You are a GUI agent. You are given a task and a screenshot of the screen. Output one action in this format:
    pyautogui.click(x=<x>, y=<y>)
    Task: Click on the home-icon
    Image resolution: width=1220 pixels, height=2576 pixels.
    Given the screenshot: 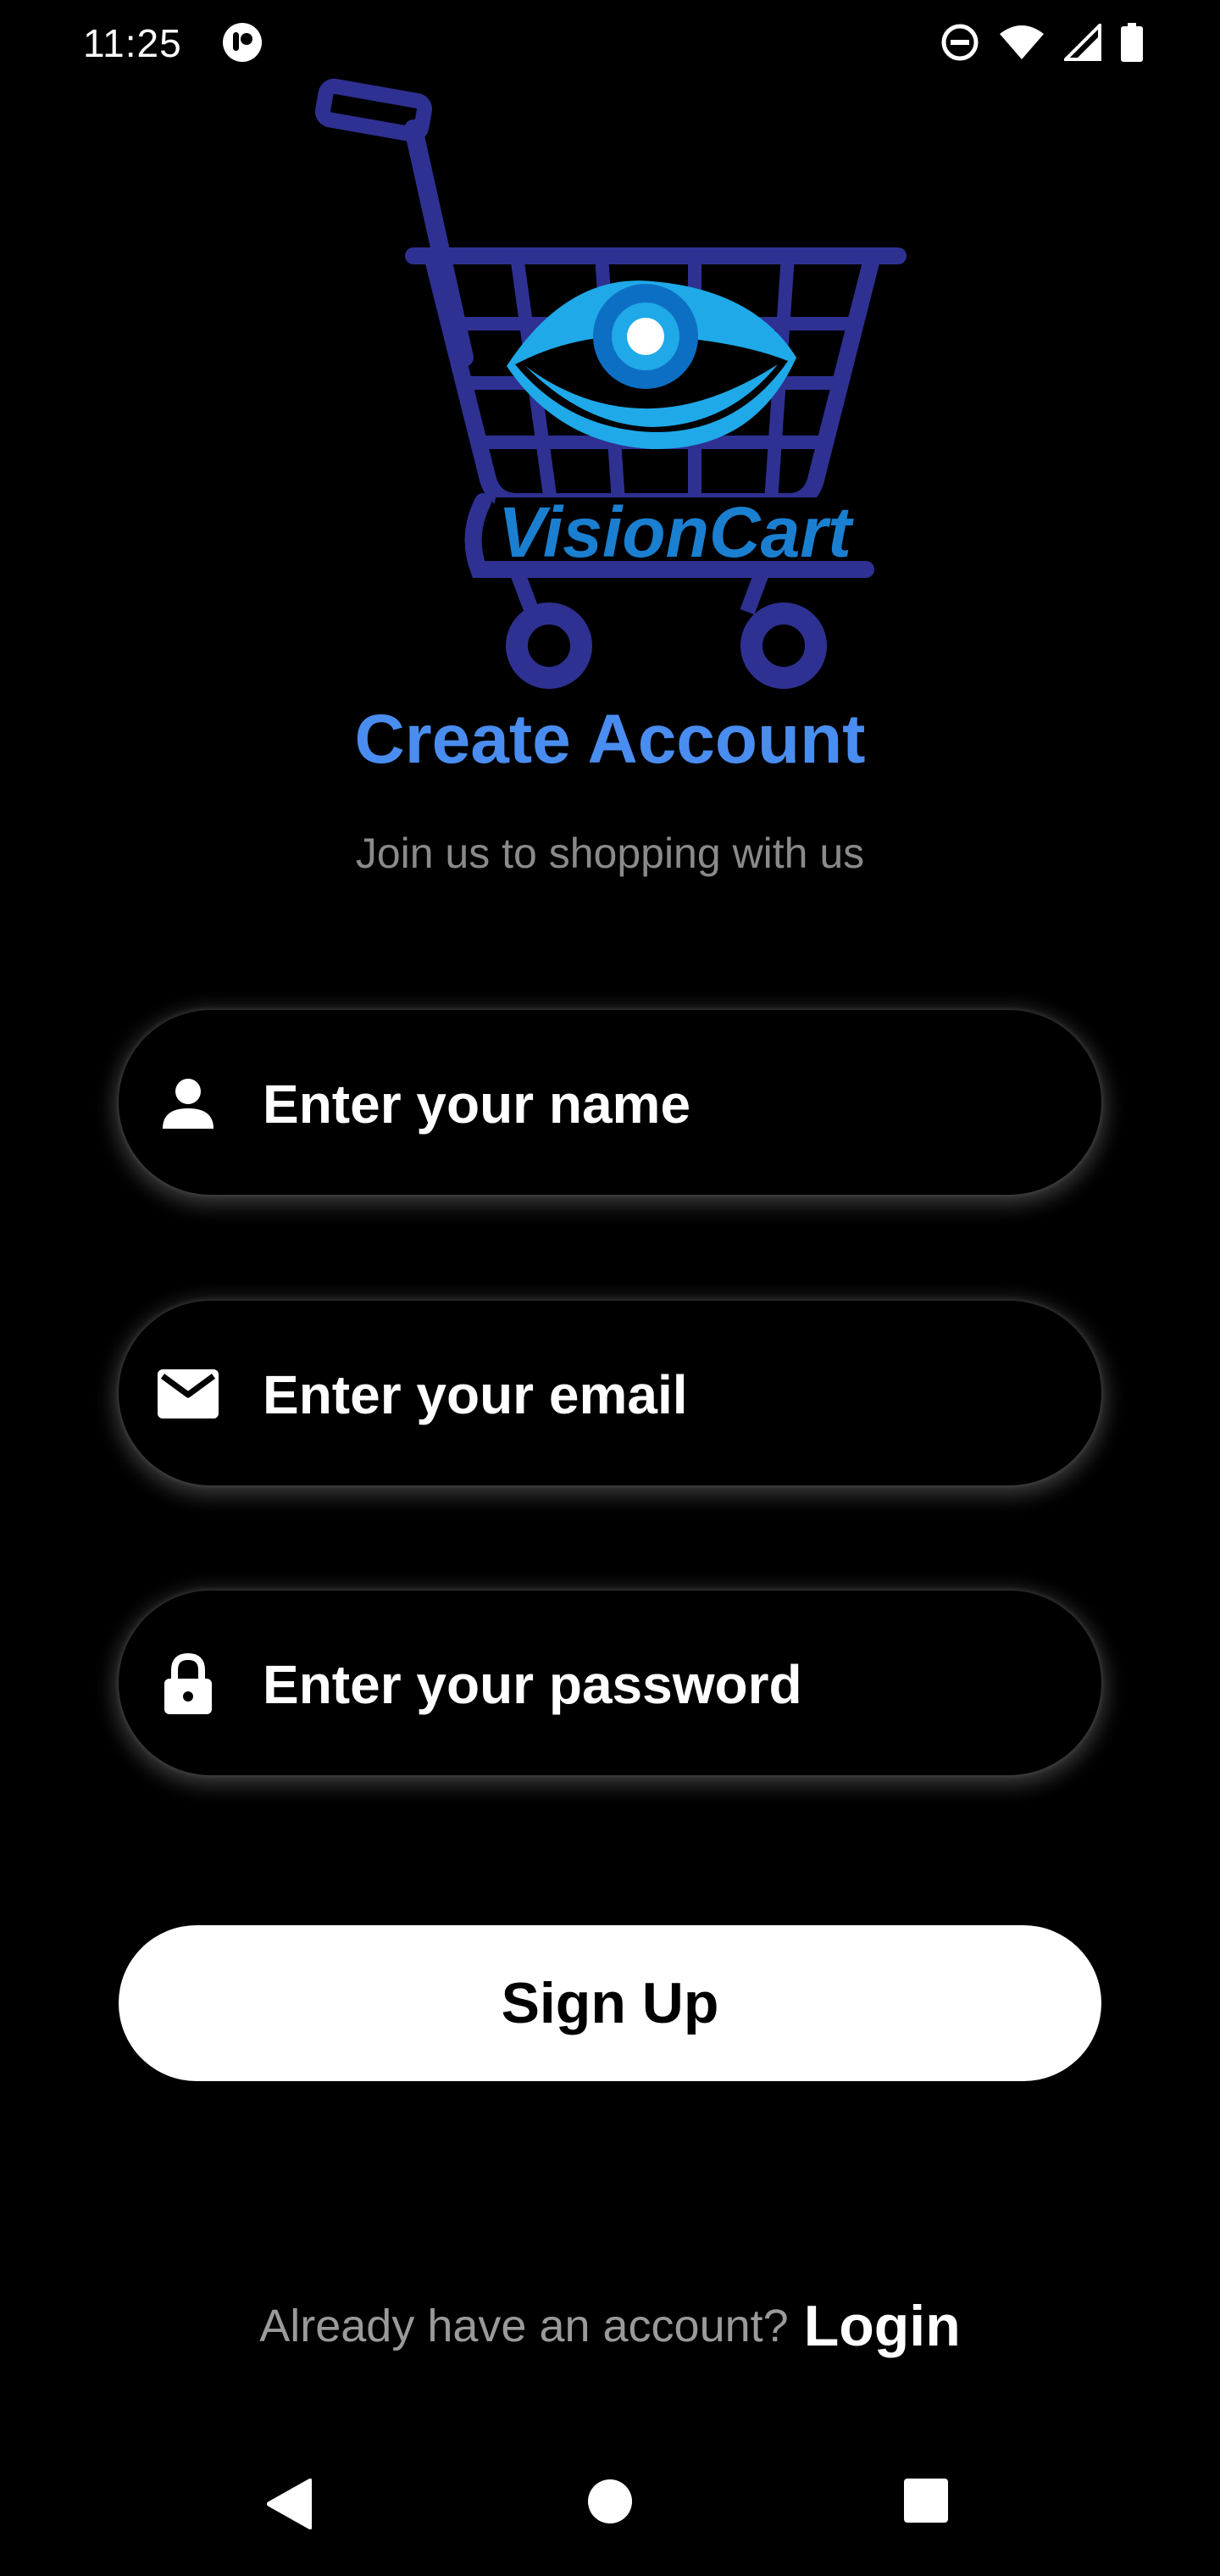 What is the action you would take?
    pyautogui.click(x=610, y=2503)
    